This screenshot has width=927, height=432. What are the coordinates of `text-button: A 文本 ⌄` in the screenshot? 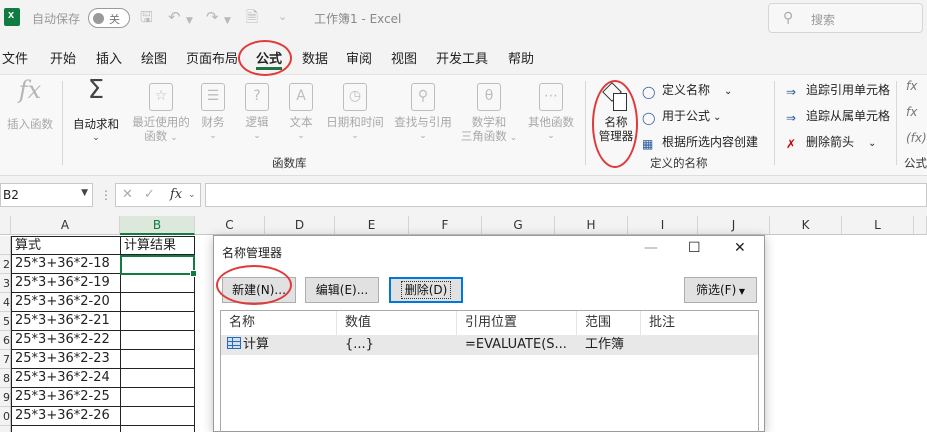 It's located at (301, 113).